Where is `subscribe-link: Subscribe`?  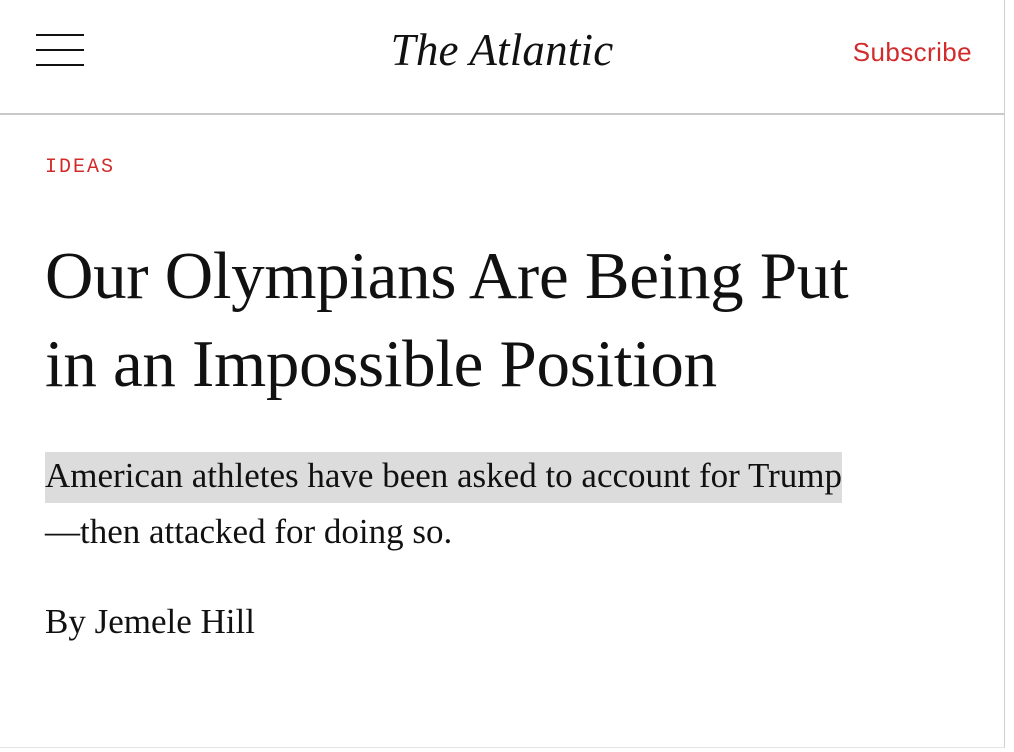 subscribe-link: Subscribe is located at coordinates (912, 52).